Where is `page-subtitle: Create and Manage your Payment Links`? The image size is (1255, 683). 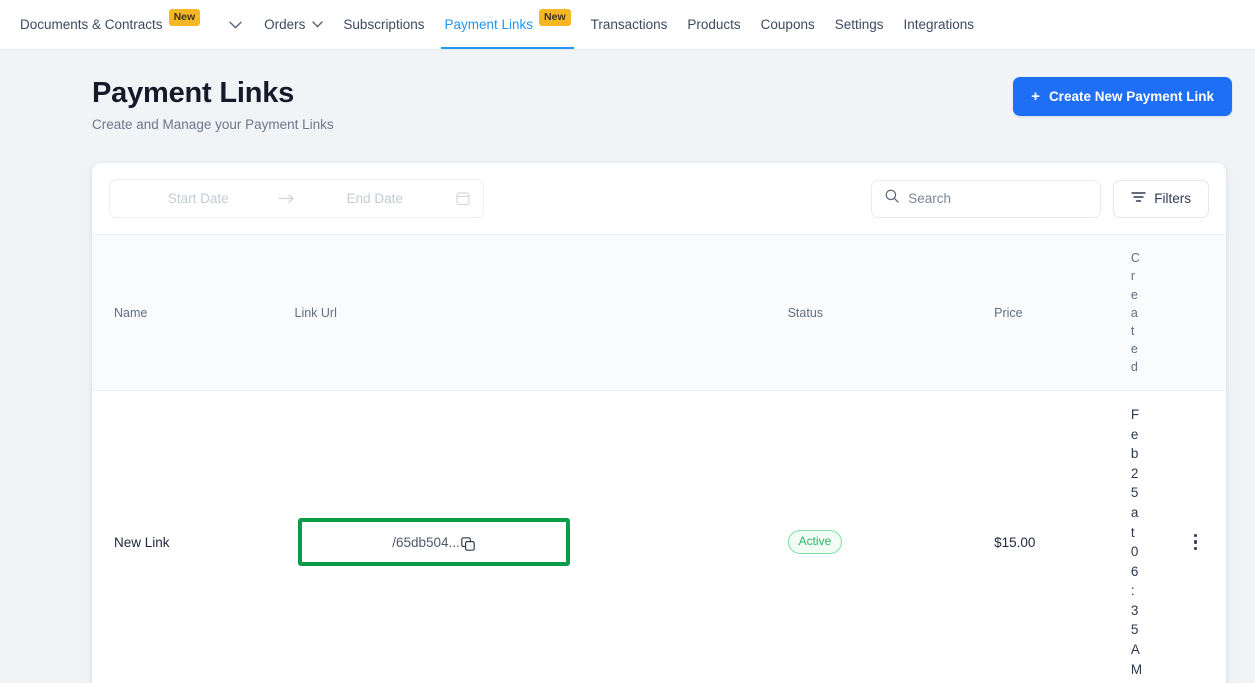
page-subtitle: Create and Manage your Payment Links is located at coordinates (213, 125).